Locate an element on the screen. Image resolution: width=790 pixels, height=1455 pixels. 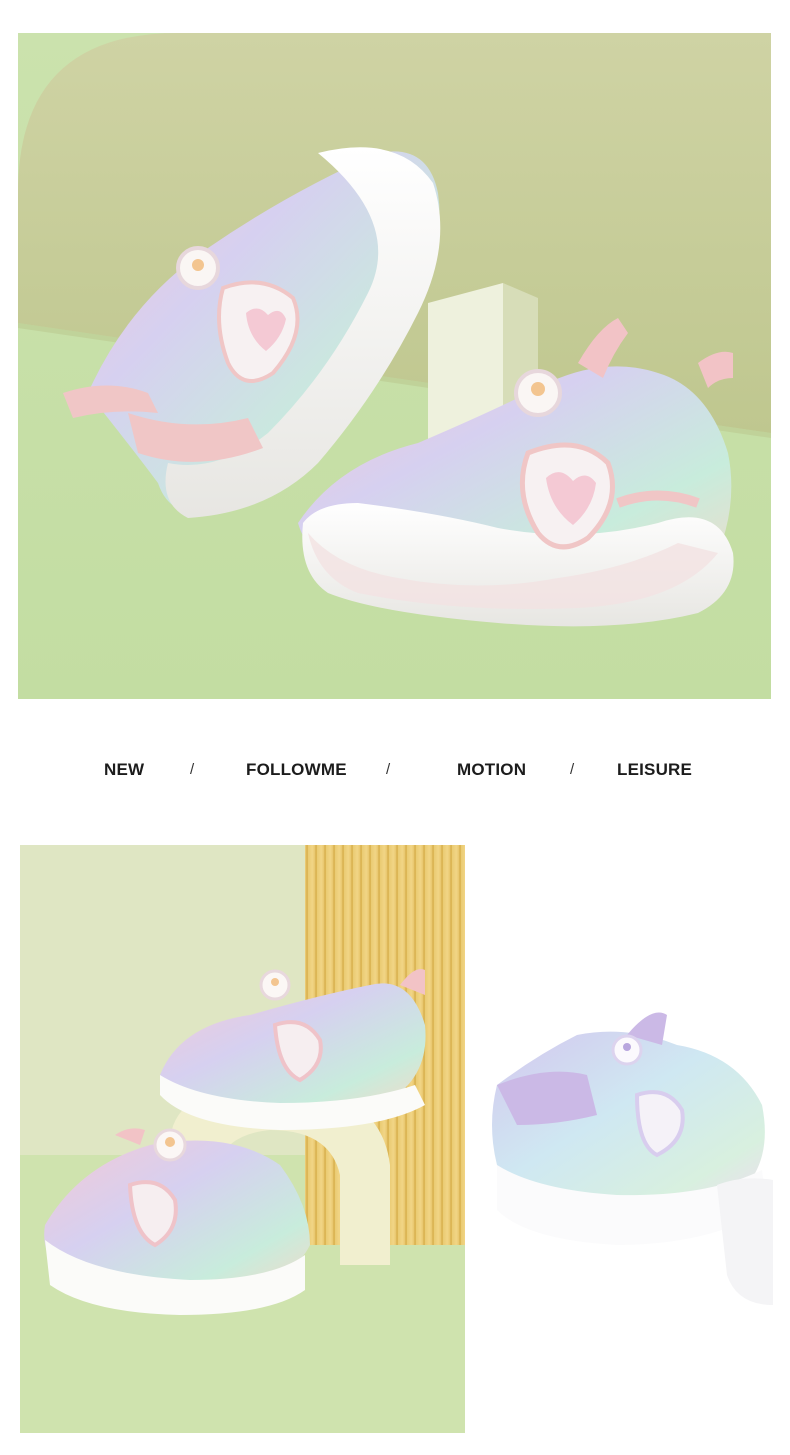
tagline-word-new: NEW is located at coordinates (124, 769).